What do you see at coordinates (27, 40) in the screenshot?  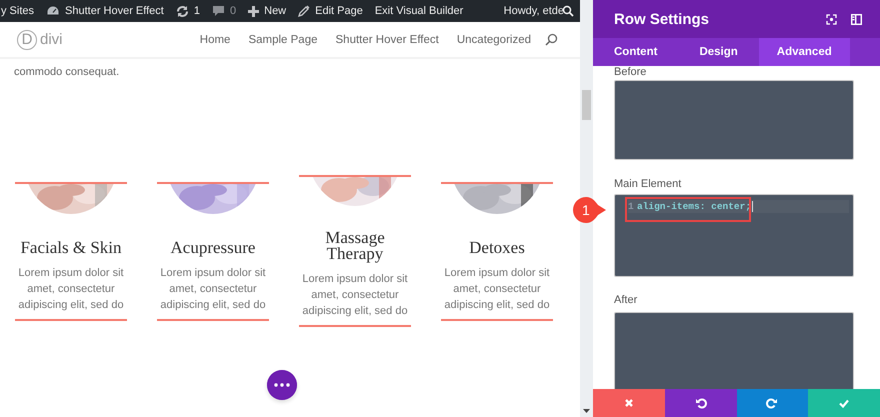 I see `logo-letter: D` at bounding box center [27, 40].